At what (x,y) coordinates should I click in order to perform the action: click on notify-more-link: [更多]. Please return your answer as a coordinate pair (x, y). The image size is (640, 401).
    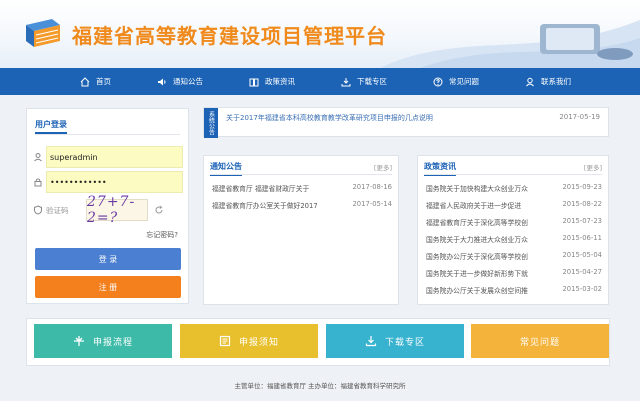
    Looking at the image, I should click on (383, 167).